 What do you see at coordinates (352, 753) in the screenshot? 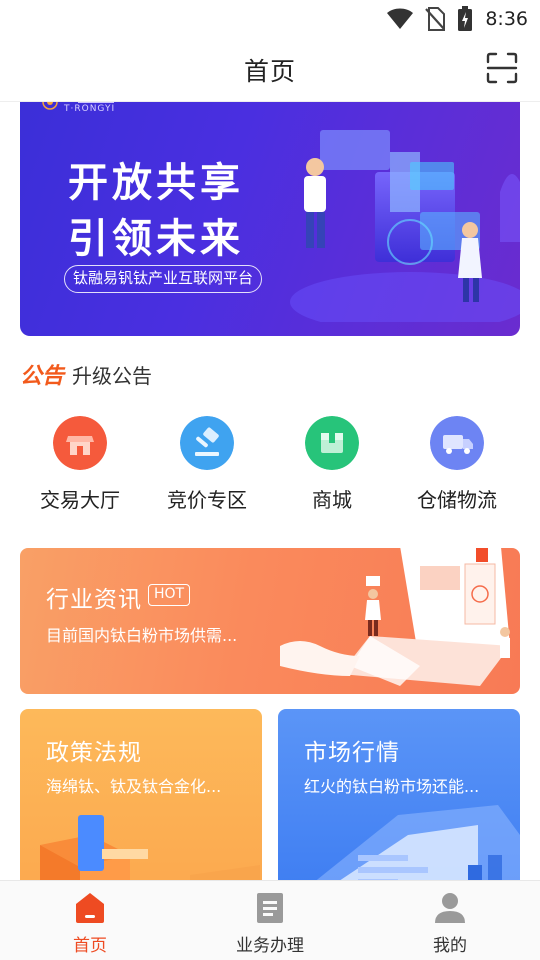
I see `market-title: 市场行情` at bounding box center [352, 753].